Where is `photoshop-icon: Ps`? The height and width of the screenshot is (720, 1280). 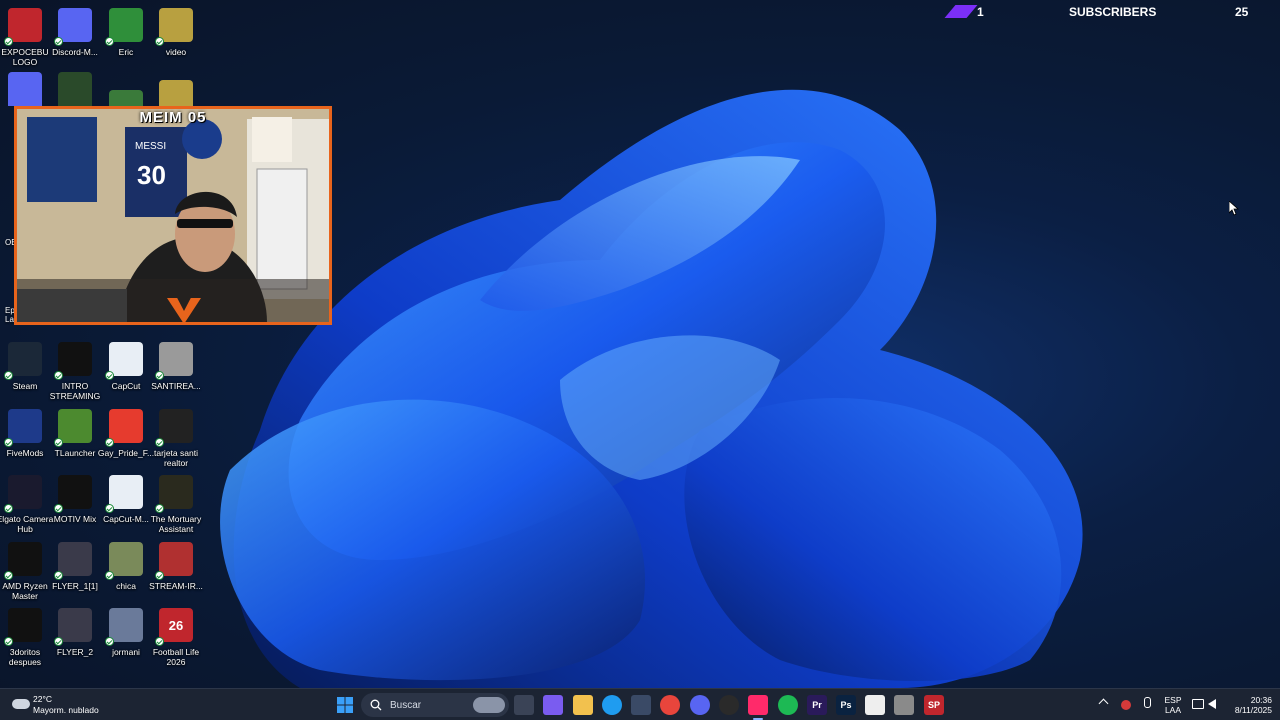 photoshop-icon: Ps is located at coordinates (846, 705).